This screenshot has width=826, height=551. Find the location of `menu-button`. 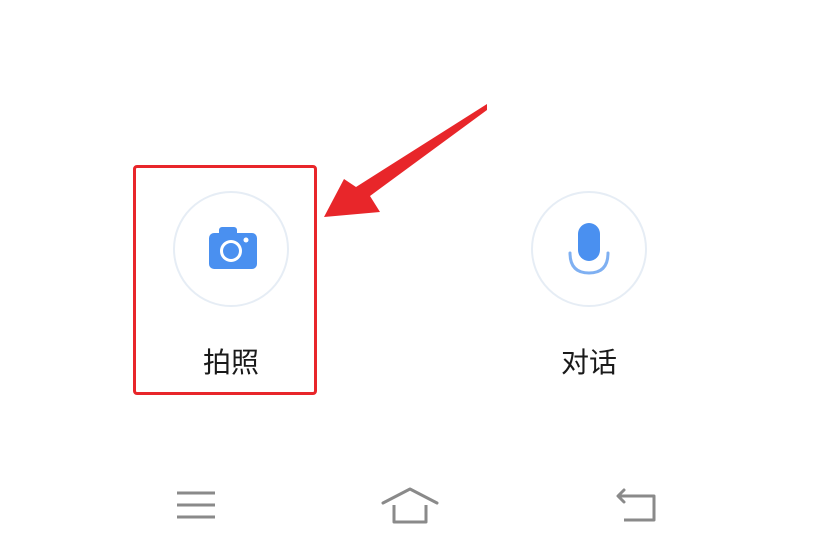

menu-button is located at coordinates (196, 505).